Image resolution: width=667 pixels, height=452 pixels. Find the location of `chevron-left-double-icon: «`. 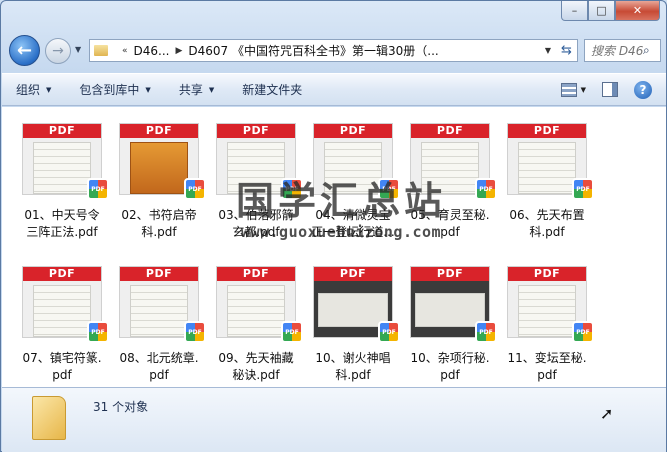

chevron-left-double-icon: « is located at coordinates (125, 51).